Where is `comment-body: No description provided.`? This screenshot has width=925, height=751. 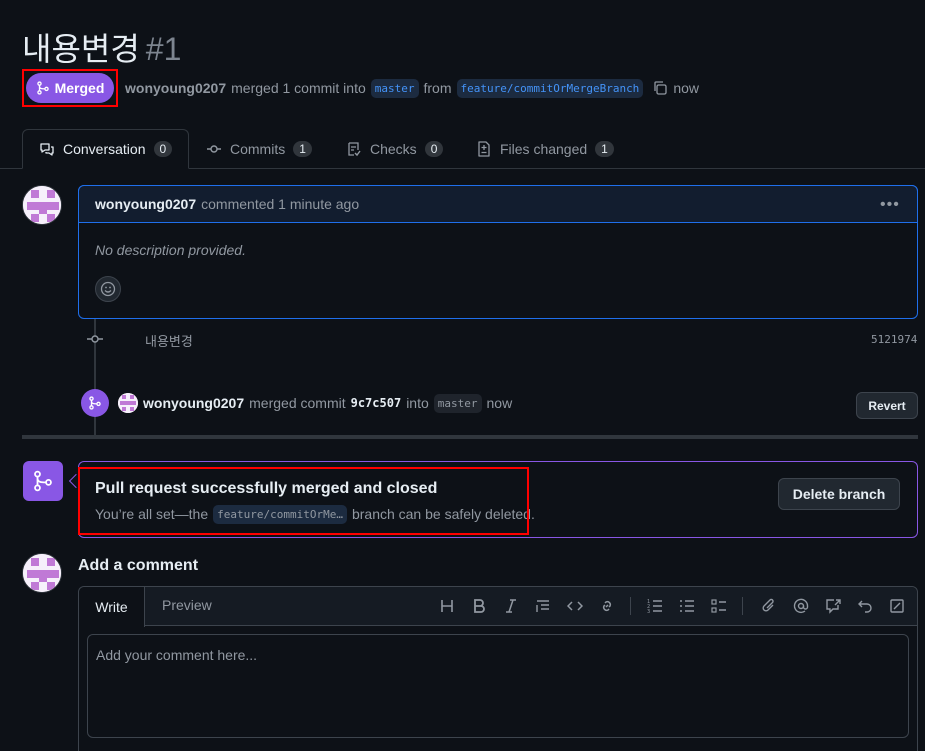 comment-body: No description provided. is located at coordinates (170, 250).